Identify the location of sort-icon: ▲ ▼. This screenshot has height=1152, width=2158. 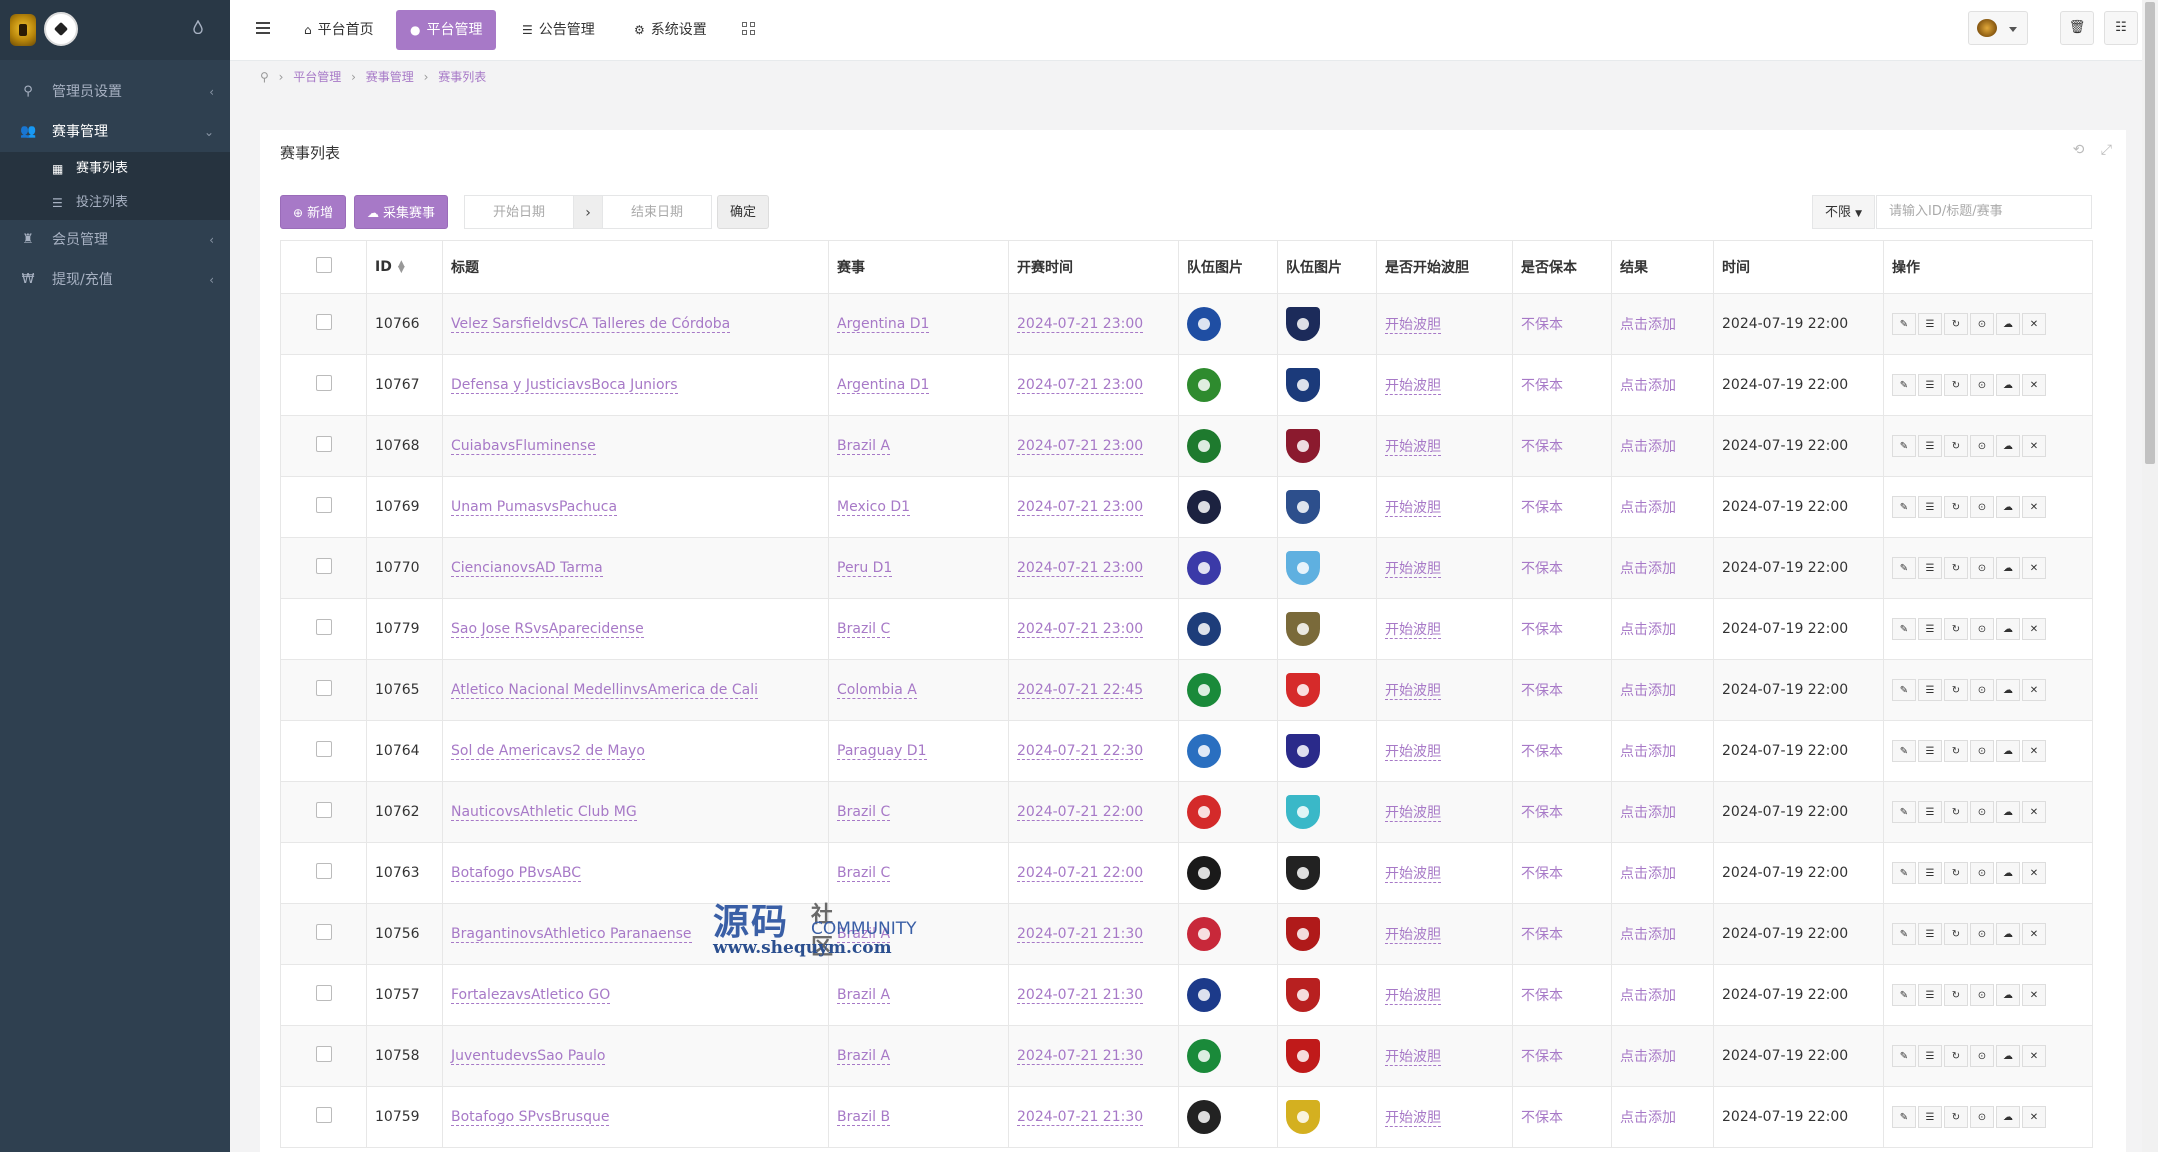
(401, 267).